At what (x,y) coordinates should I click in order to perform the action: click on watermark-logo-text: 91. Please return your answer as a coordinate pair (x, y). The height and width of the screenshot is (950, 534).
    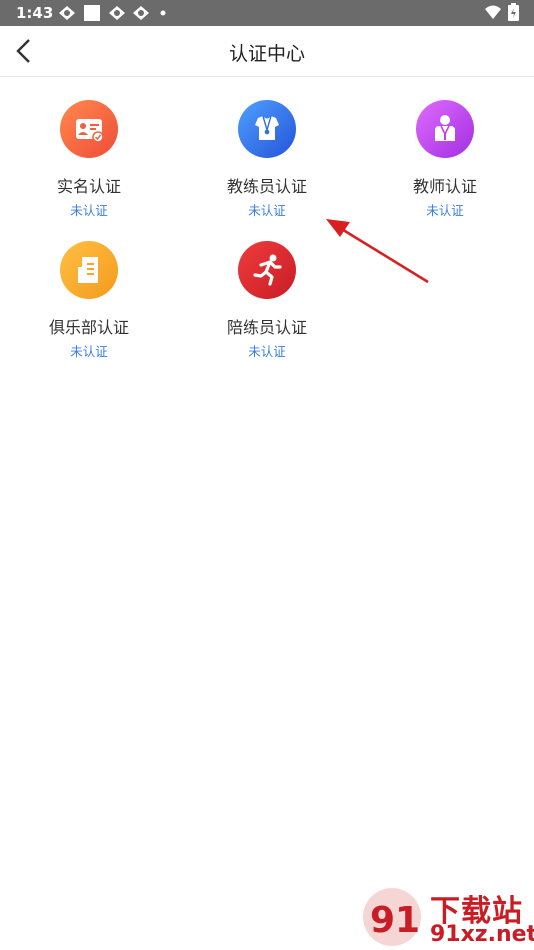
    Looking at the image, I should click on (395, 920).